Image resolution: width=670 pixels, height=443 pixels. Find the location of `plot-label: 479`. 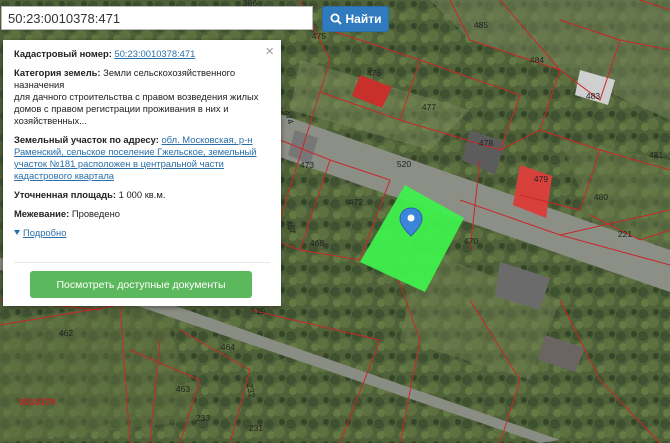

plot-label: 479 is located at coordinates (541, 179).